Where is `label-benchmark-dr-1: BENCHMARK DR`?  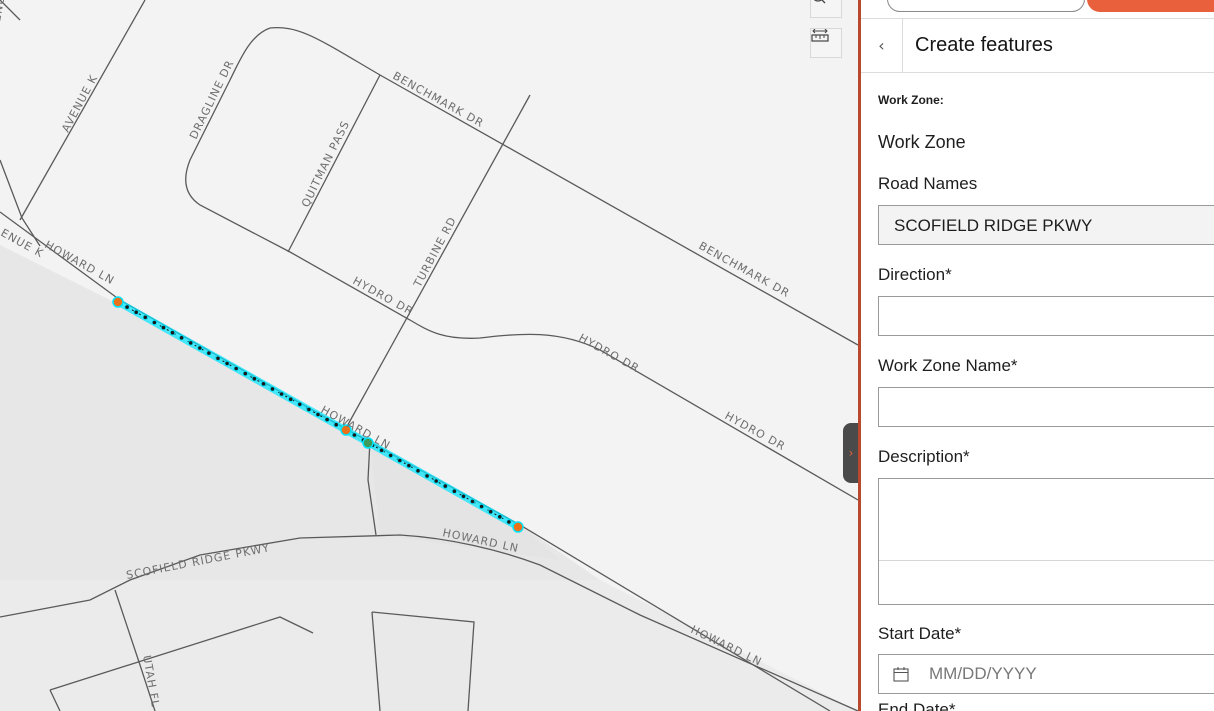 label-benchmark-dr-1: BENCHMARK DR is located at coordinates (439, 99).